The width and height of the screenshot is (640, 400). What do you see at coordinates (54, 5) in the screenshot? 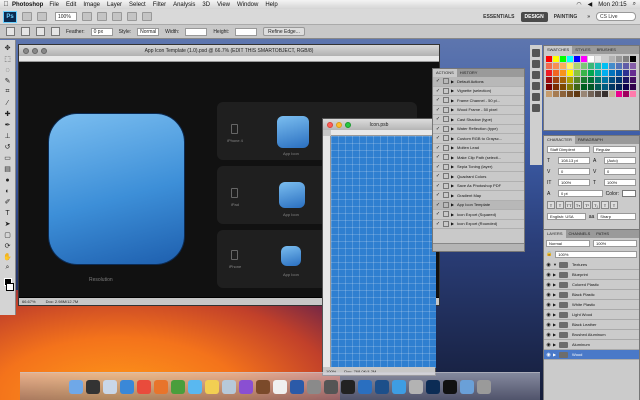
I see `menu-file: File` at bounding box center [54, 5].